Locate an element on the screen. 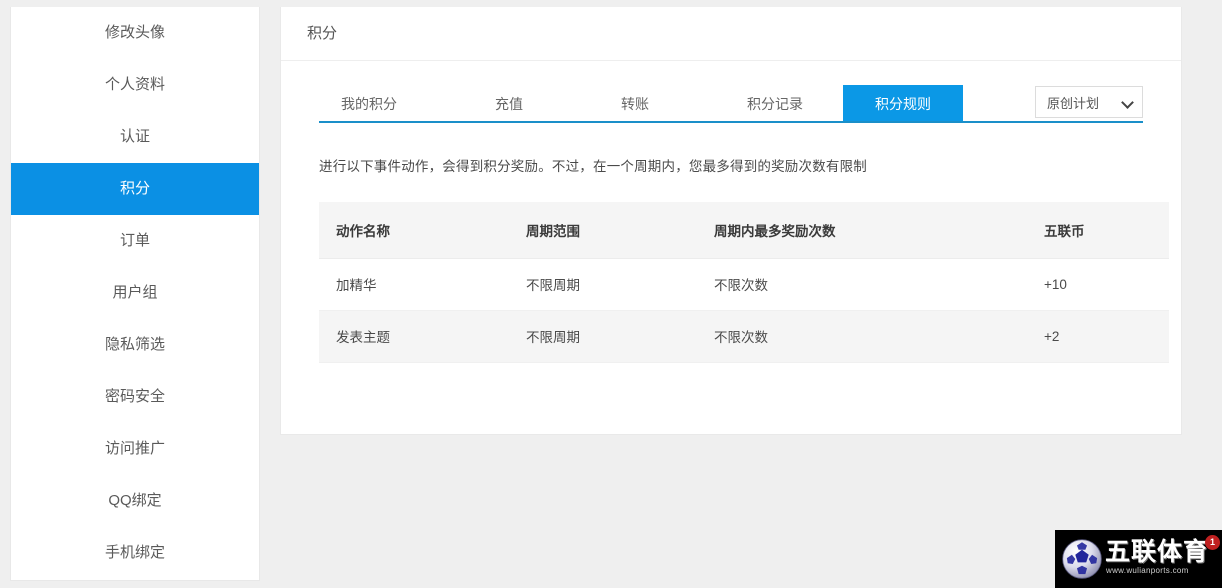 The height and width of the screenshot is (588, 1222). sidebar-item-8: 访问推广 is located at coordinates (135, 449).